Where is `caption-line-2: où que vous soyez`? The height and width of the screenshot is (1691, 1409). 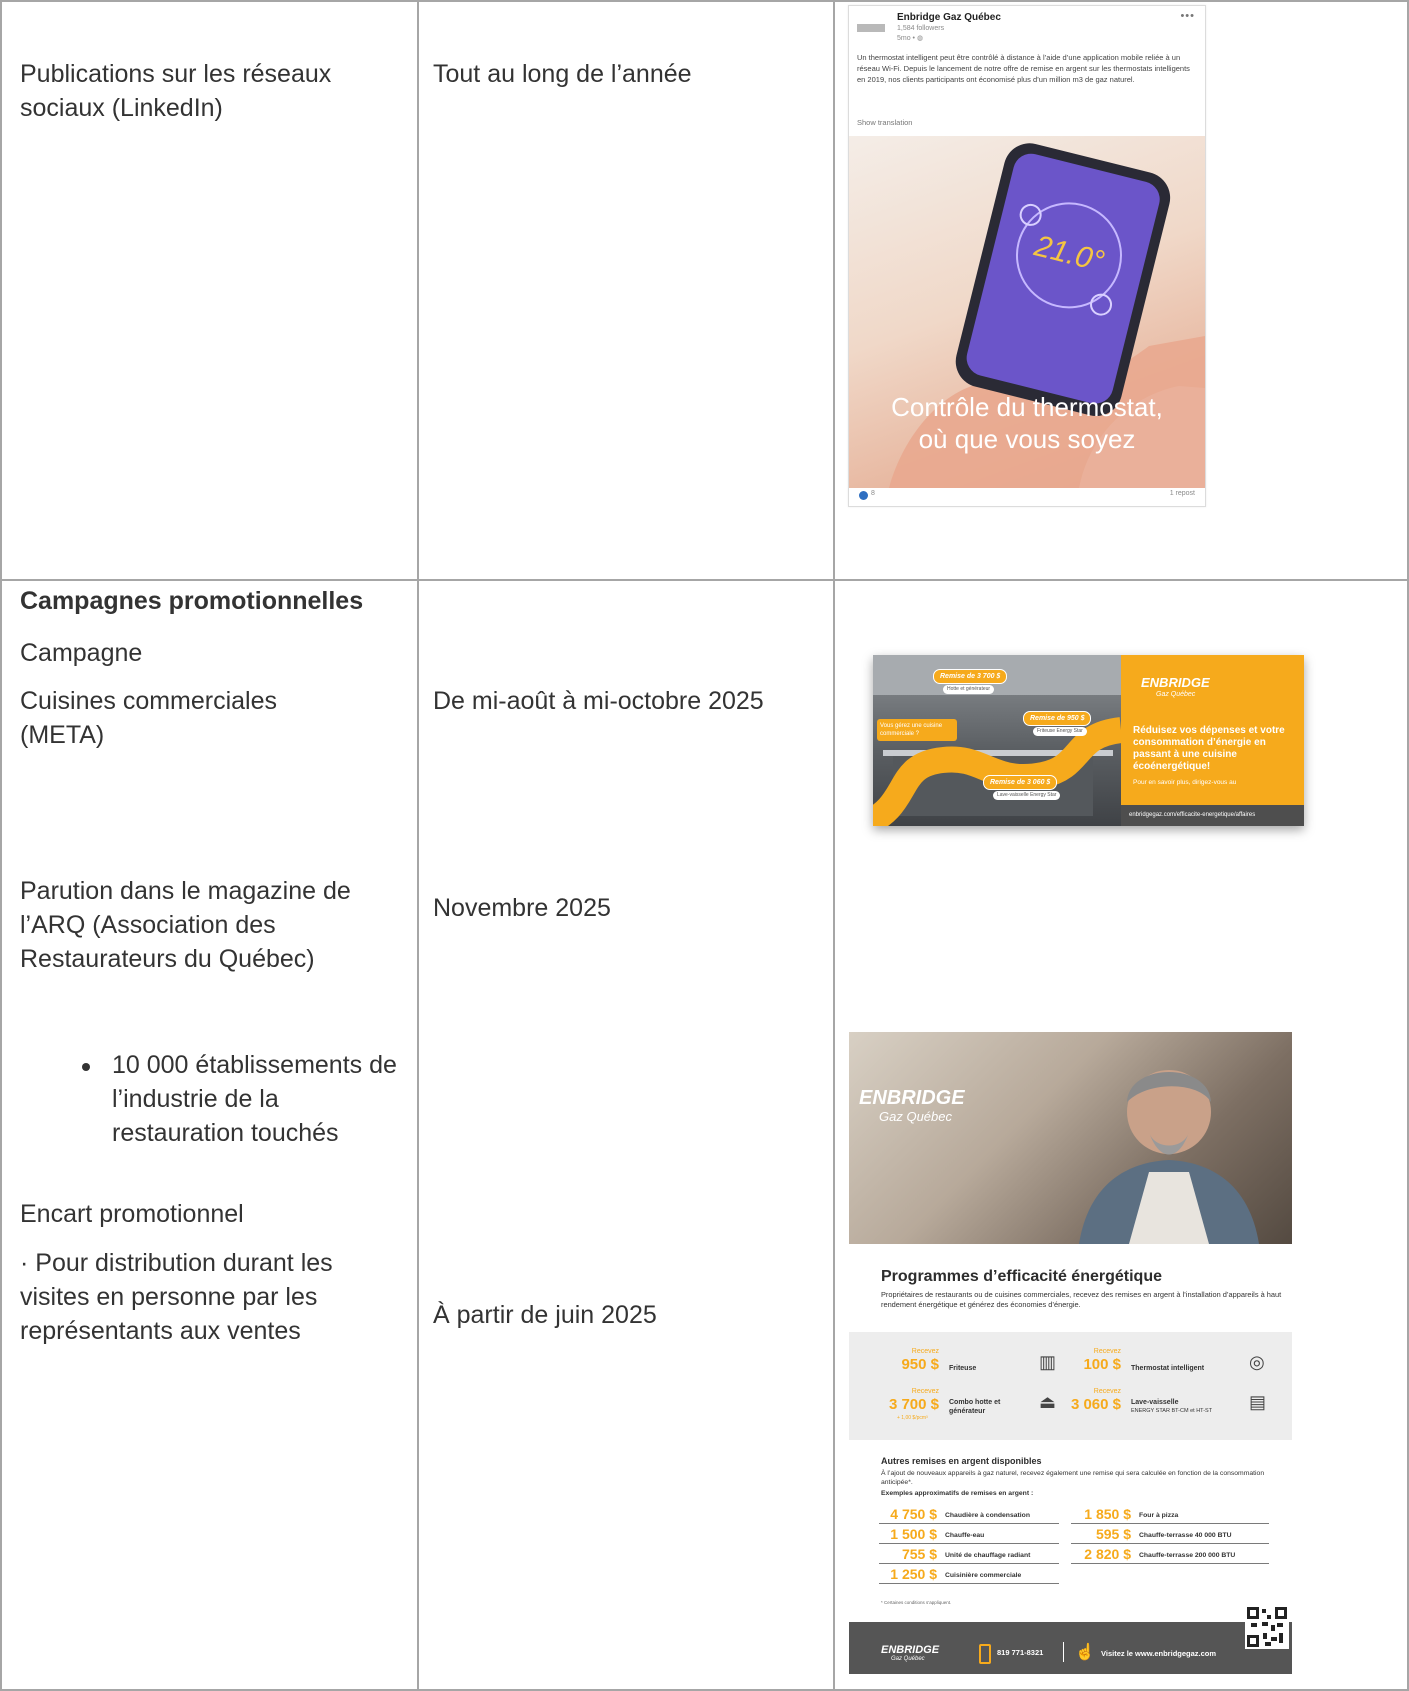 caption-line-2: où que vous soyez is located at coordinates (1027, 439).